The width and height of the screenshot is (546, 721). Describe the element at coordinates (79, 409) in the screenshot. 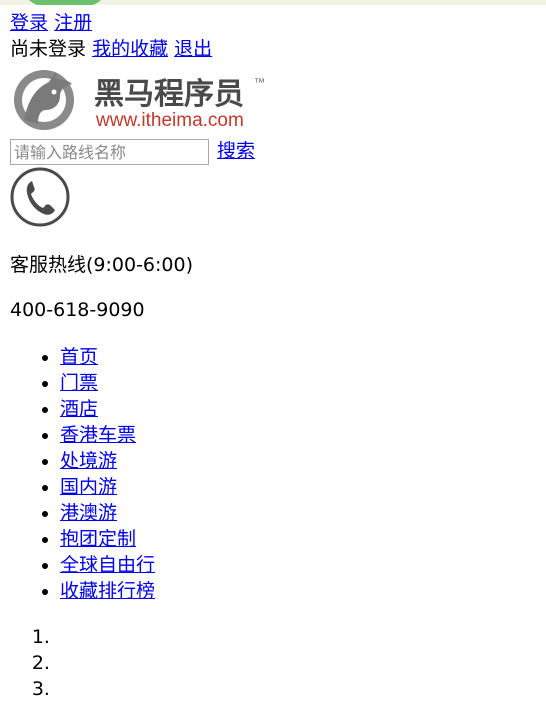

I see `nav-link-hotels: 酒店` at that location.